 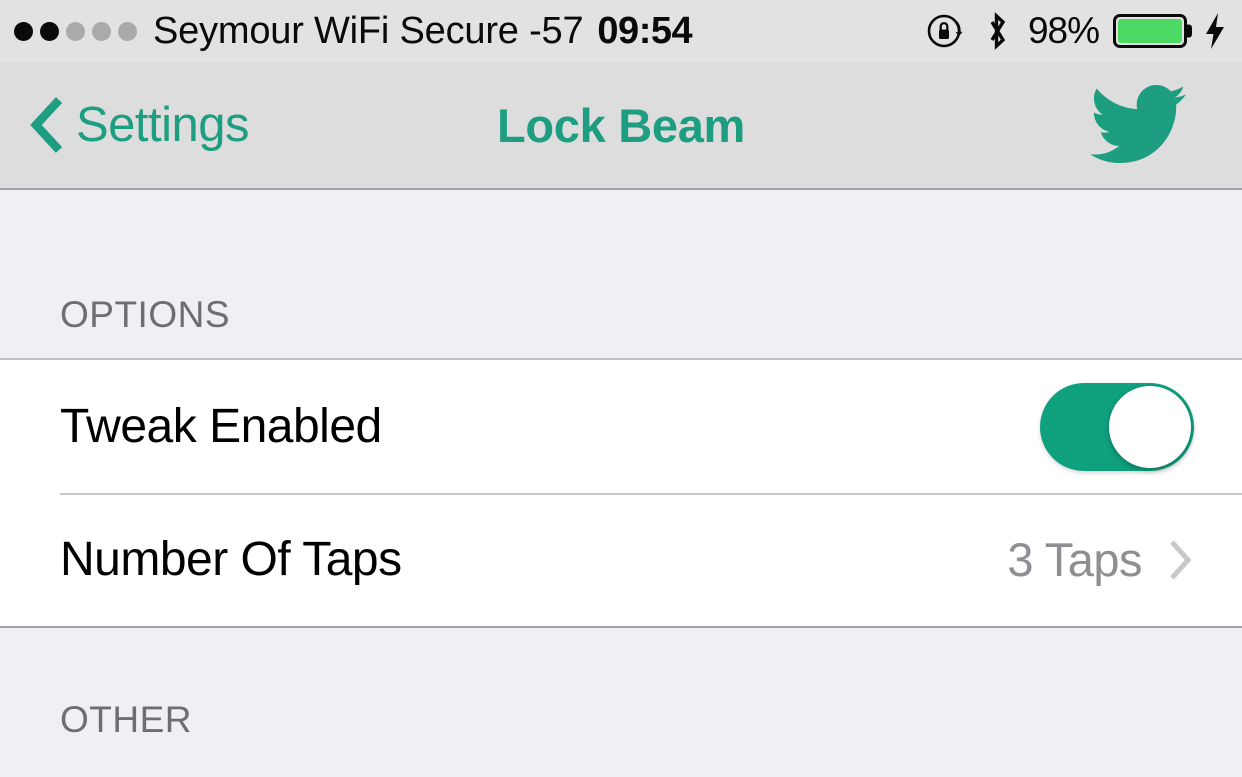 What do you see at coordinates (221, 426) in the screenshot?
I see `row-label-tweak-enabled: Tweak Enabled` at bounding box center [221, 426].